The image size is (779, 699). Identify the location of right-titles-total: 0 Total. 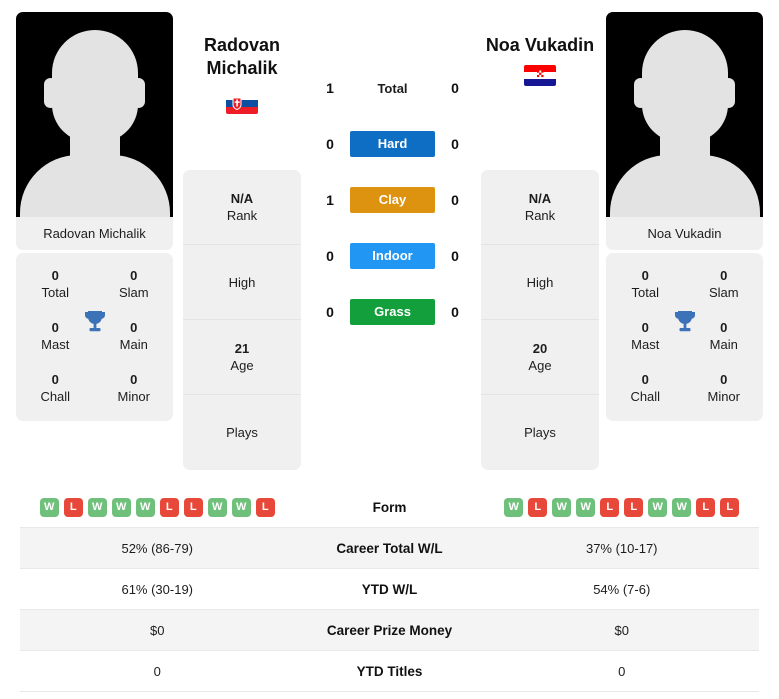
(645, 284).